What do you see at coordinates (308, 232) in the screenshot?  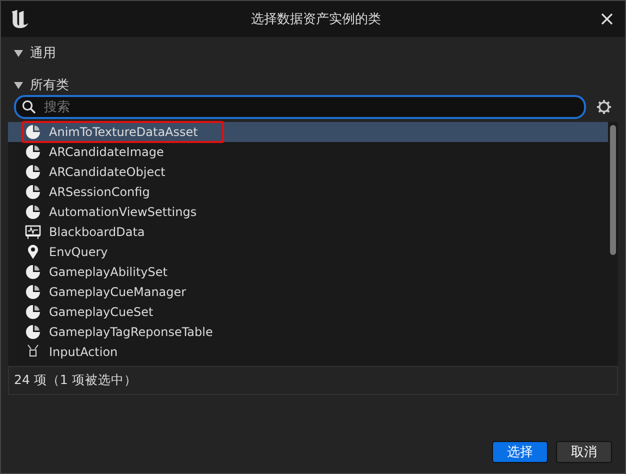 I see `class-list-item: BlackboardData` at bounding box center [308, 232].